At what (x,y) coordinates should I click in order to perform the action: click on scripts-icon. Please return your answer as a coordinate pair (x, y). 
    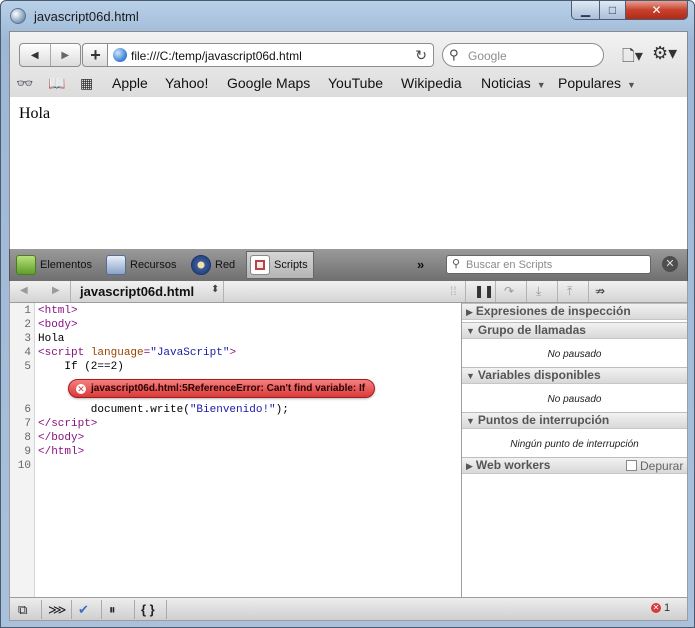
    Looking at the image, I should click on (260, 265).